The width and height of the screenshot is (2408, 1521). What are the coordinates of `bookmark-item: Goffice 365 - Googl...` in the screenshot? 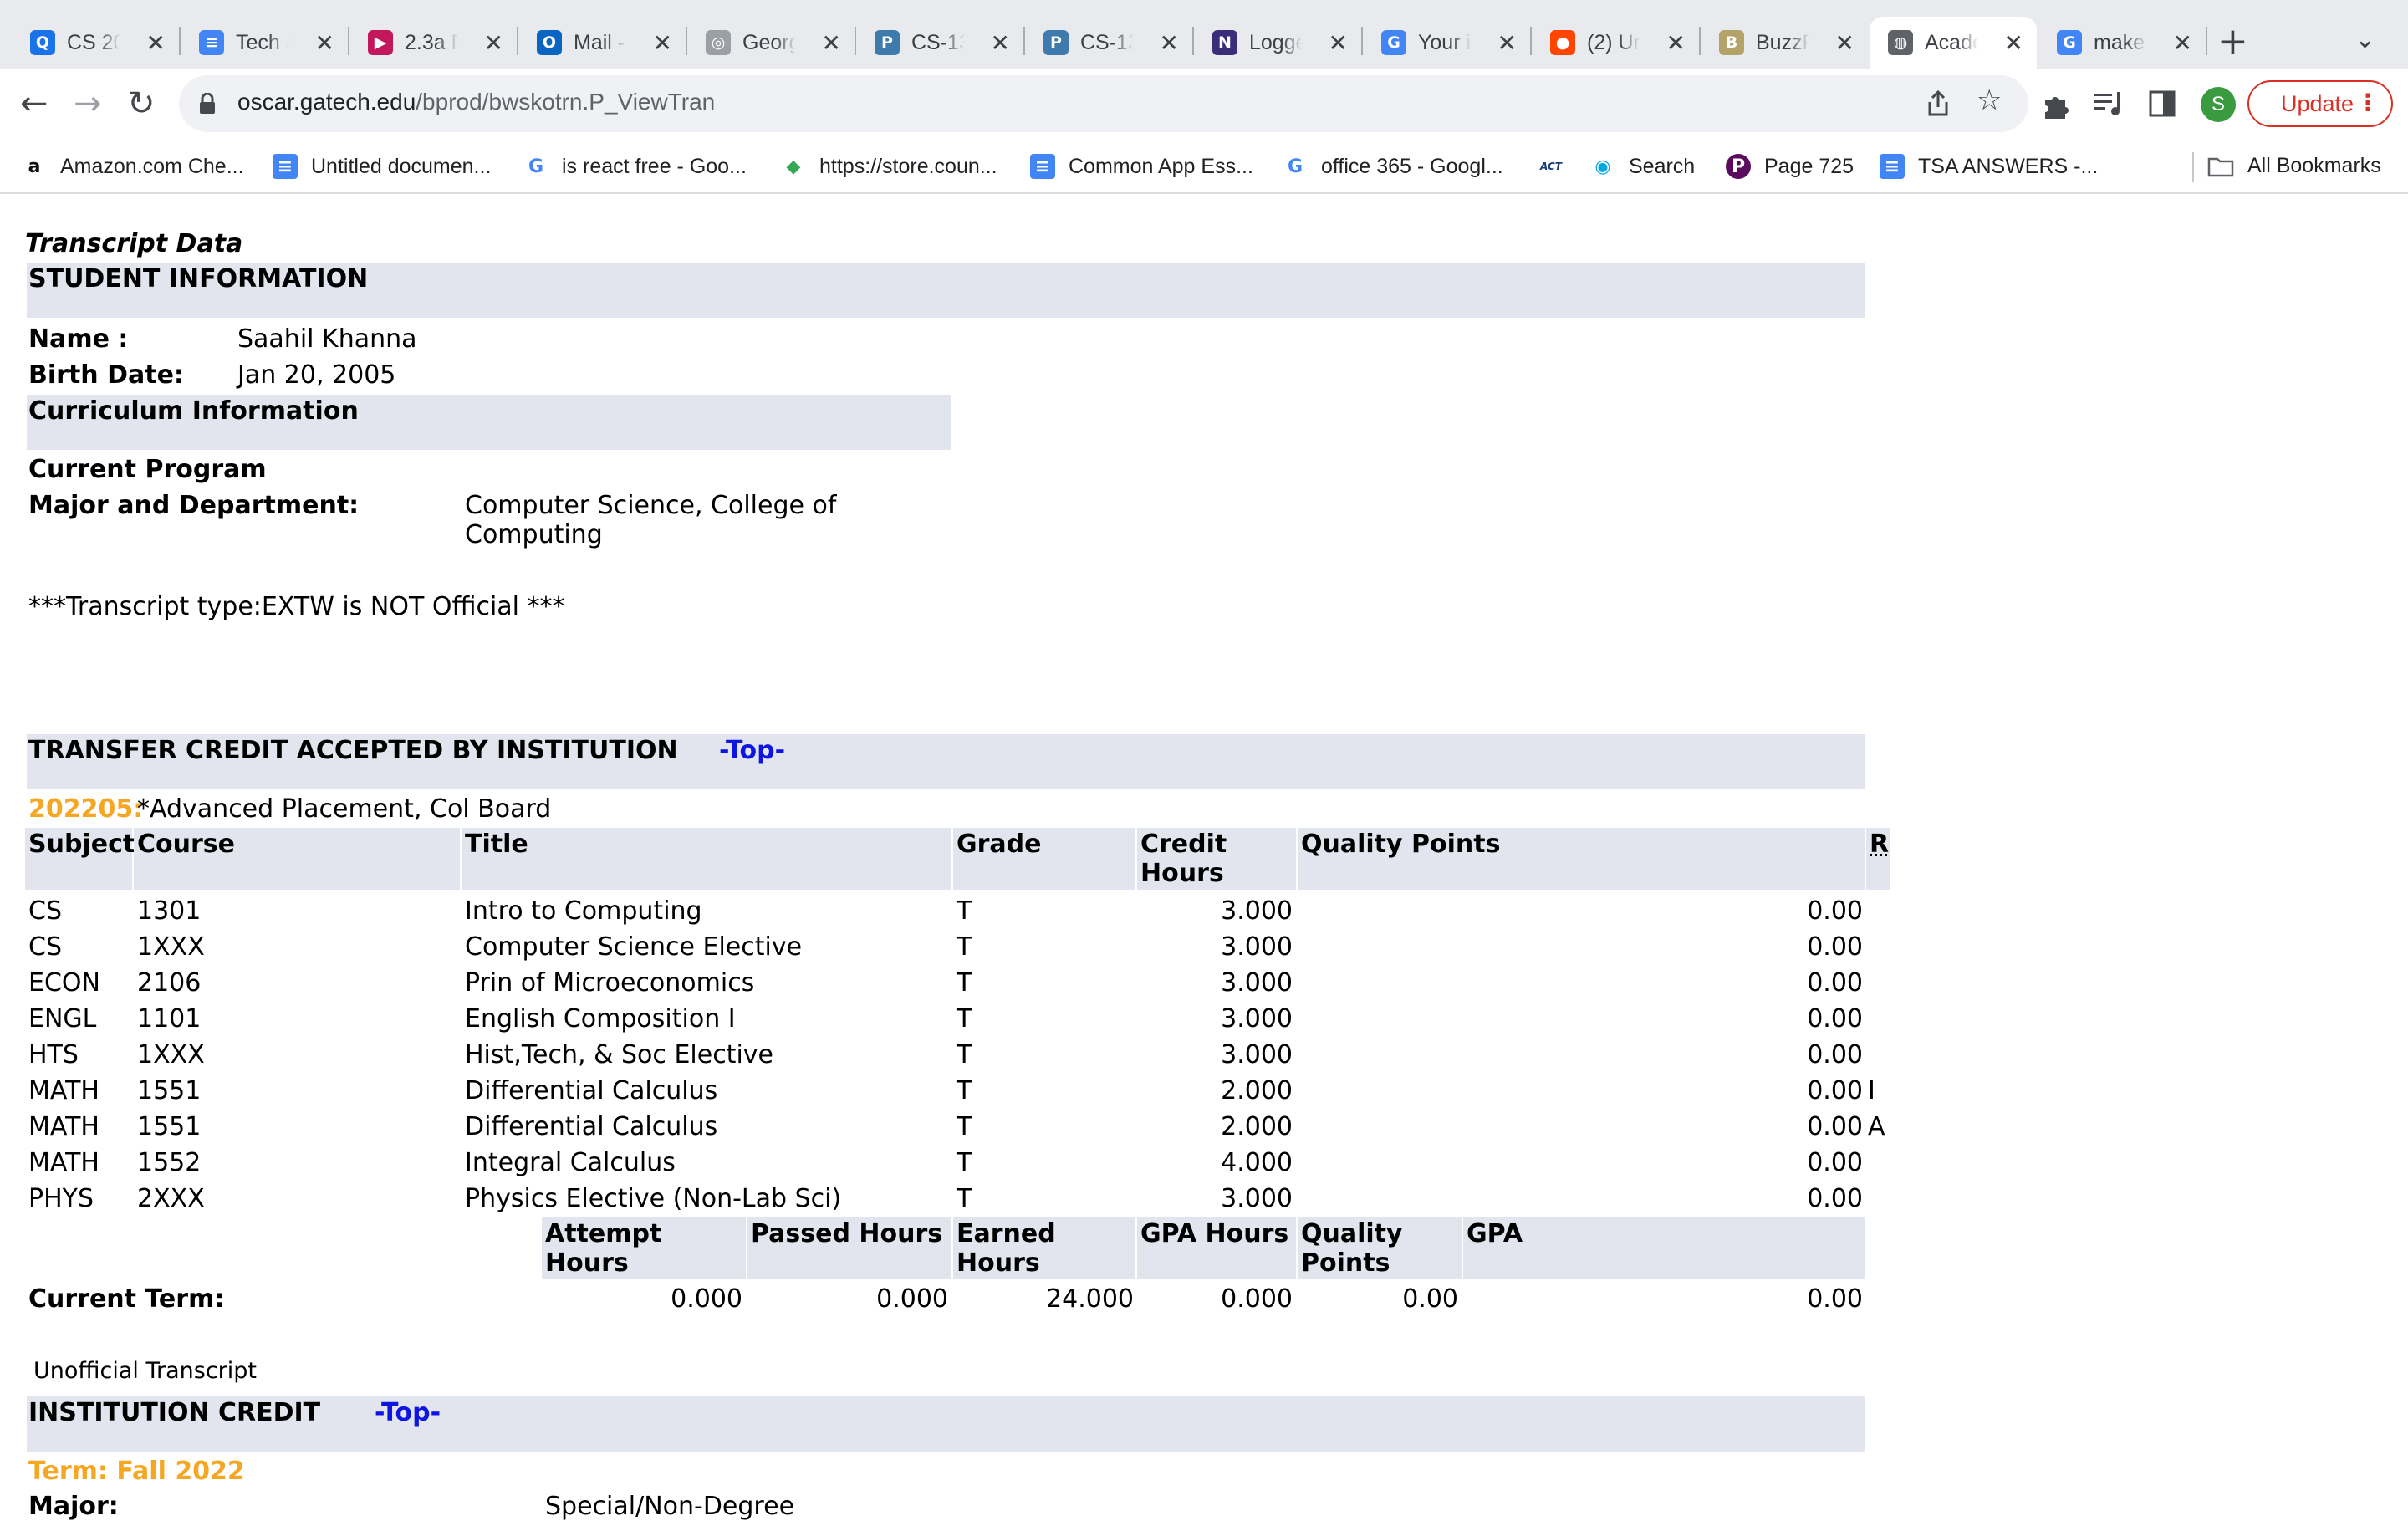 It's located at (1393, 166).